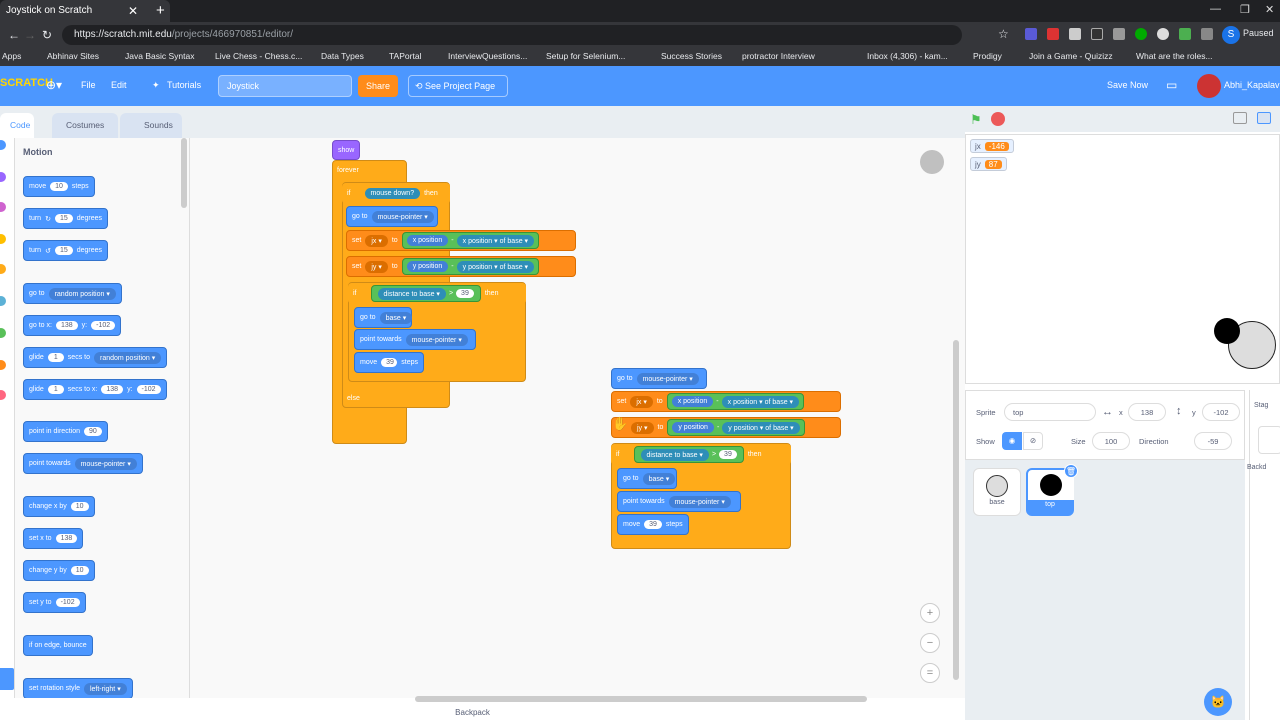 This screenshot has height=720, width=1280. I want to click on palette-block: turn ↻ 15 degrees, so click(66, 218).